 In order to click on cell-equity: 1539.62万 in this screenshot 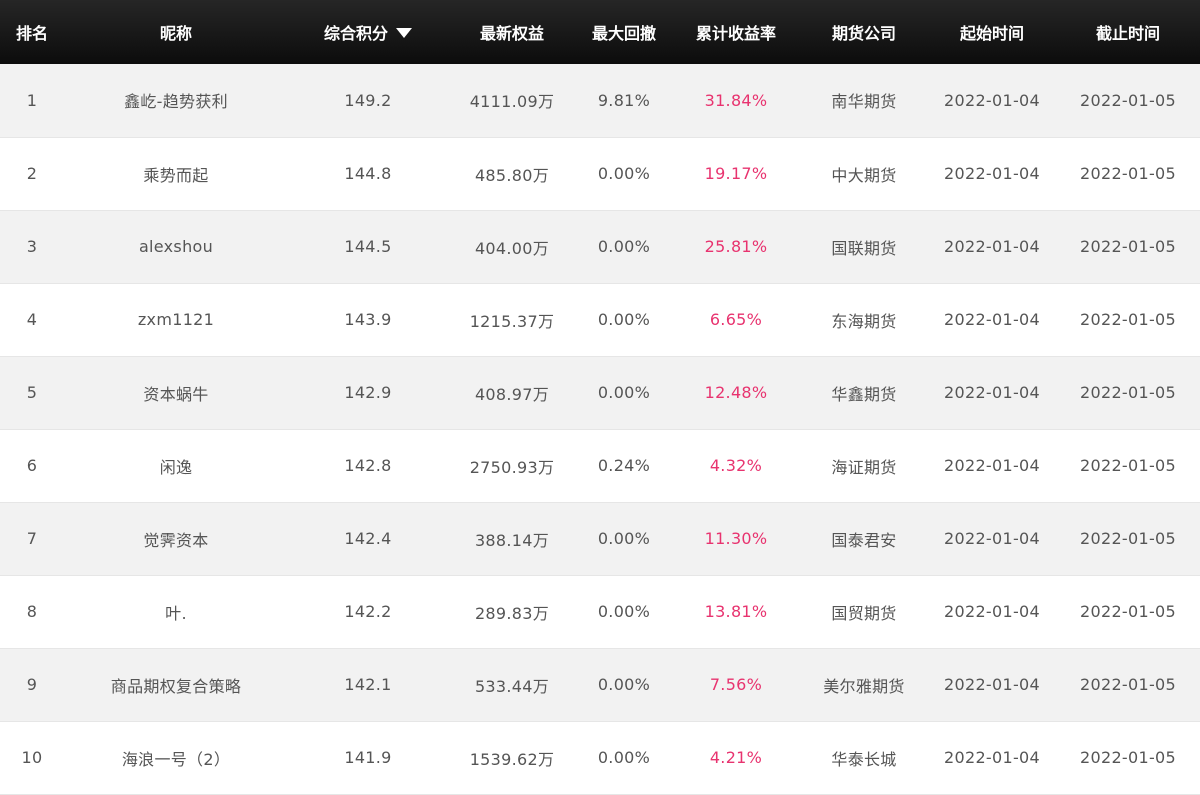, I will do `click(512, 759)`.